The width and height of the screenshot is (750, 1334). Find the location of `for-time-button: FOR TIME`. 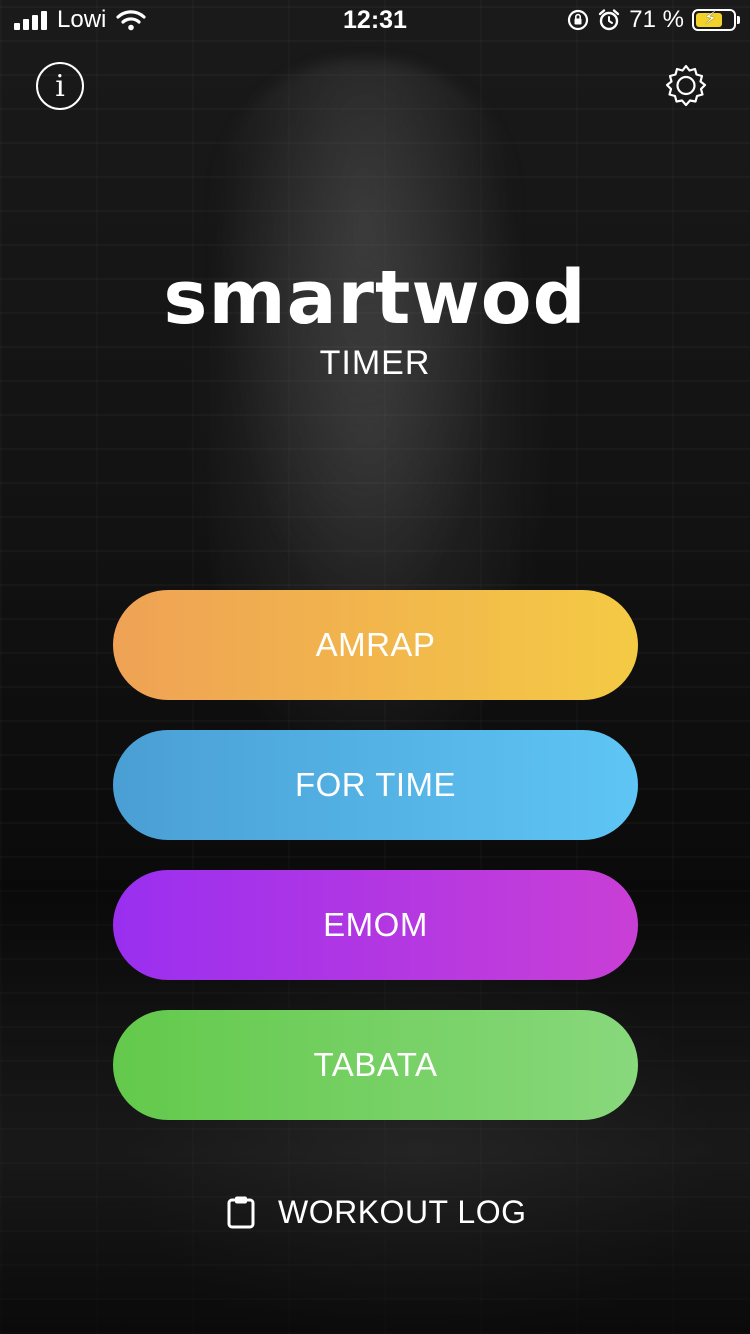

for-time-button: FOR TIME is located at coordinates (375, 785).